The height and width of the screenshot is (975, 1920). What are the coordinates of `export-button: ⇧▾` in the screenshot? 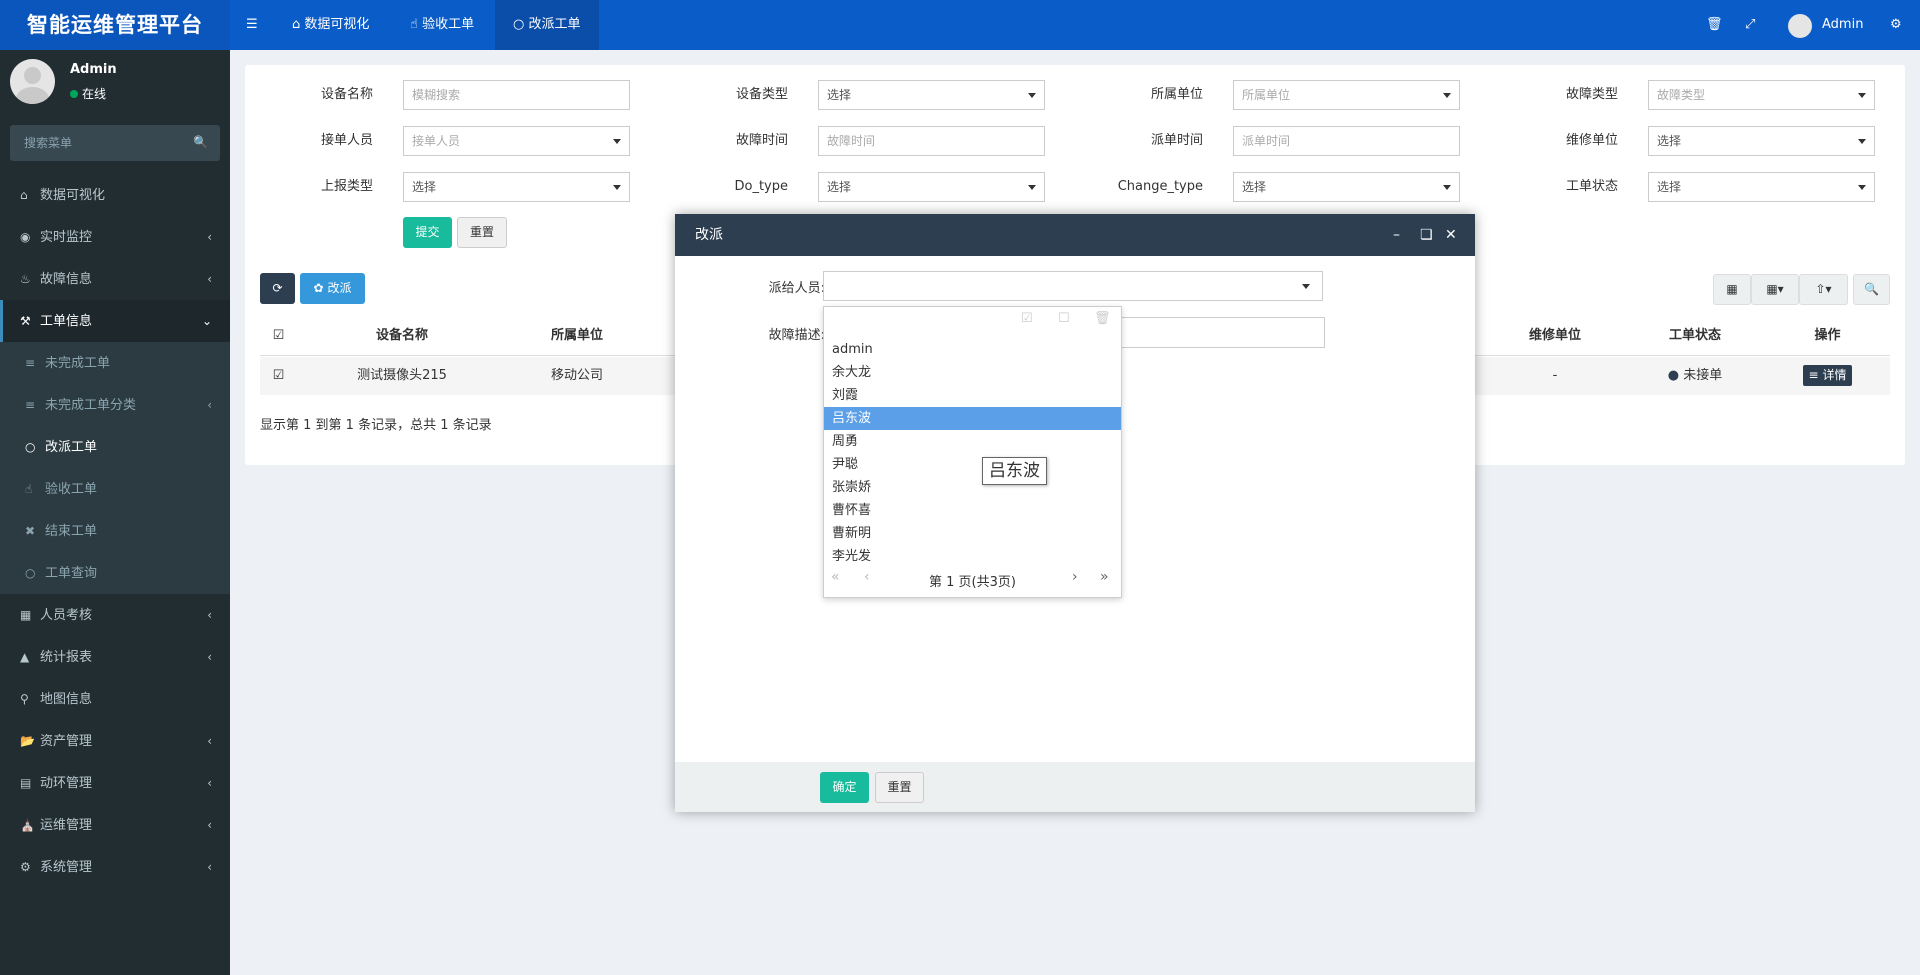 It's located at (1823, 289).